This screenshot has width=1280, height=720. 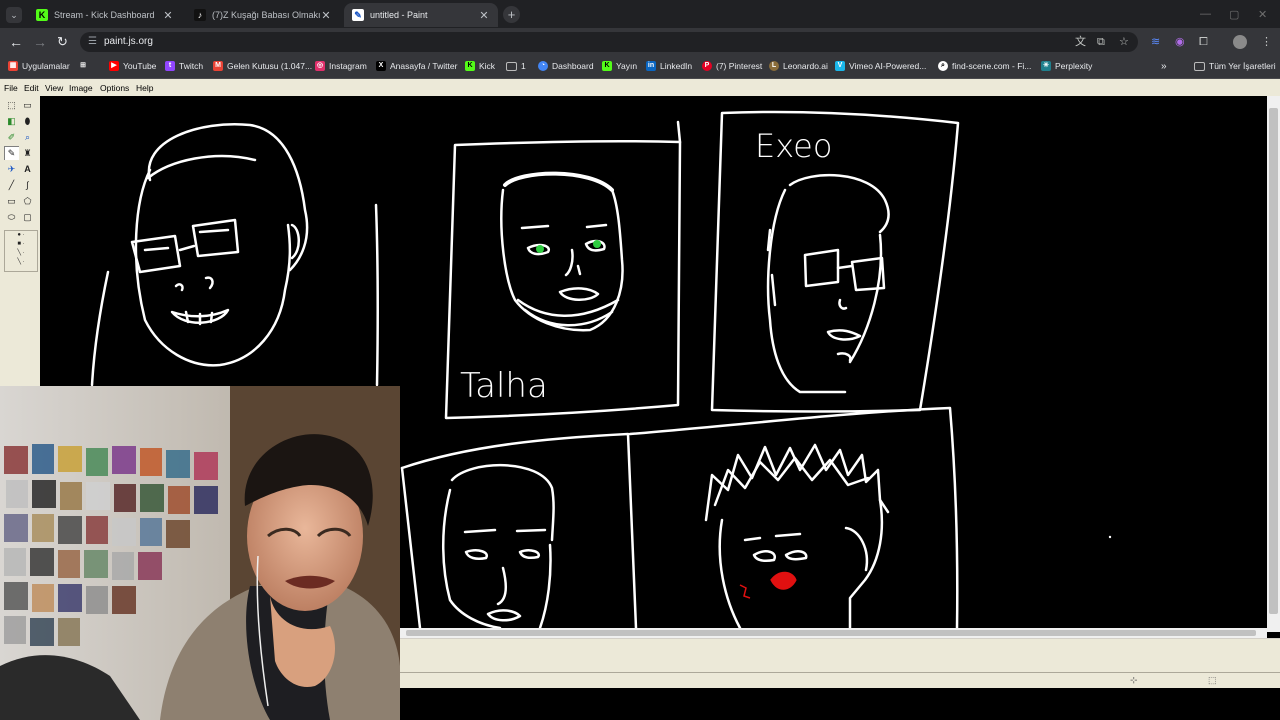 What do you see at coordinates (11, 201) in the screenshot?
I see `rectangle-tool-icon: ▭` at bounding box center [11, 201].